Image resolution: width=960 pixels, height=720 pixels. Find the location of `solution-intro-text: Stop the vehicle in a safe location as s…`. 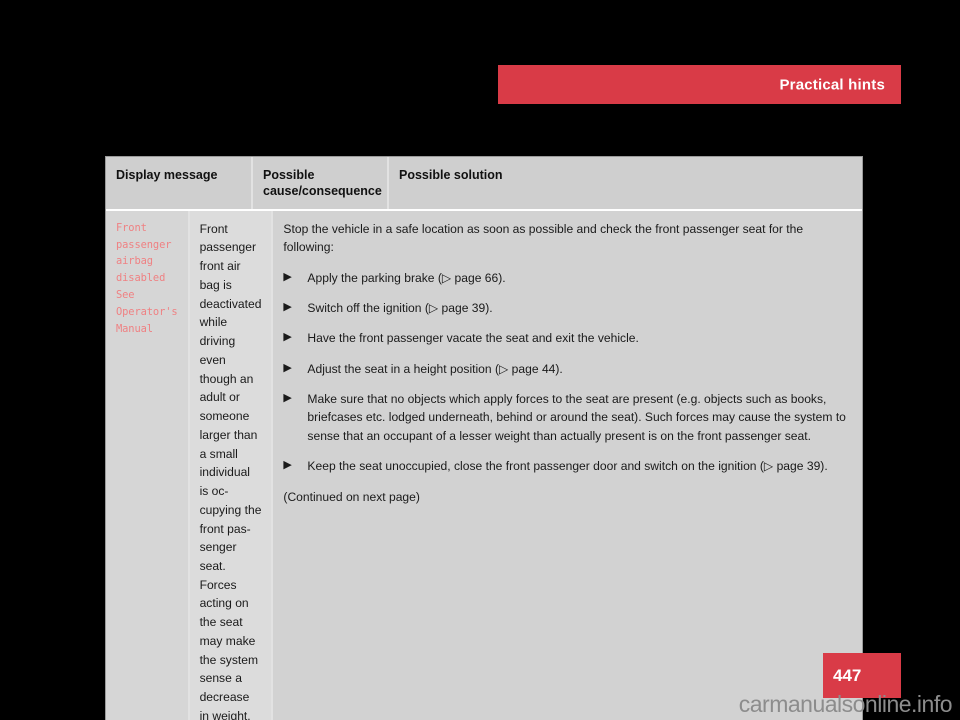

solution-intro-text: Stop the vehicle in a safe location as s… is located at coordinates (543, 238).